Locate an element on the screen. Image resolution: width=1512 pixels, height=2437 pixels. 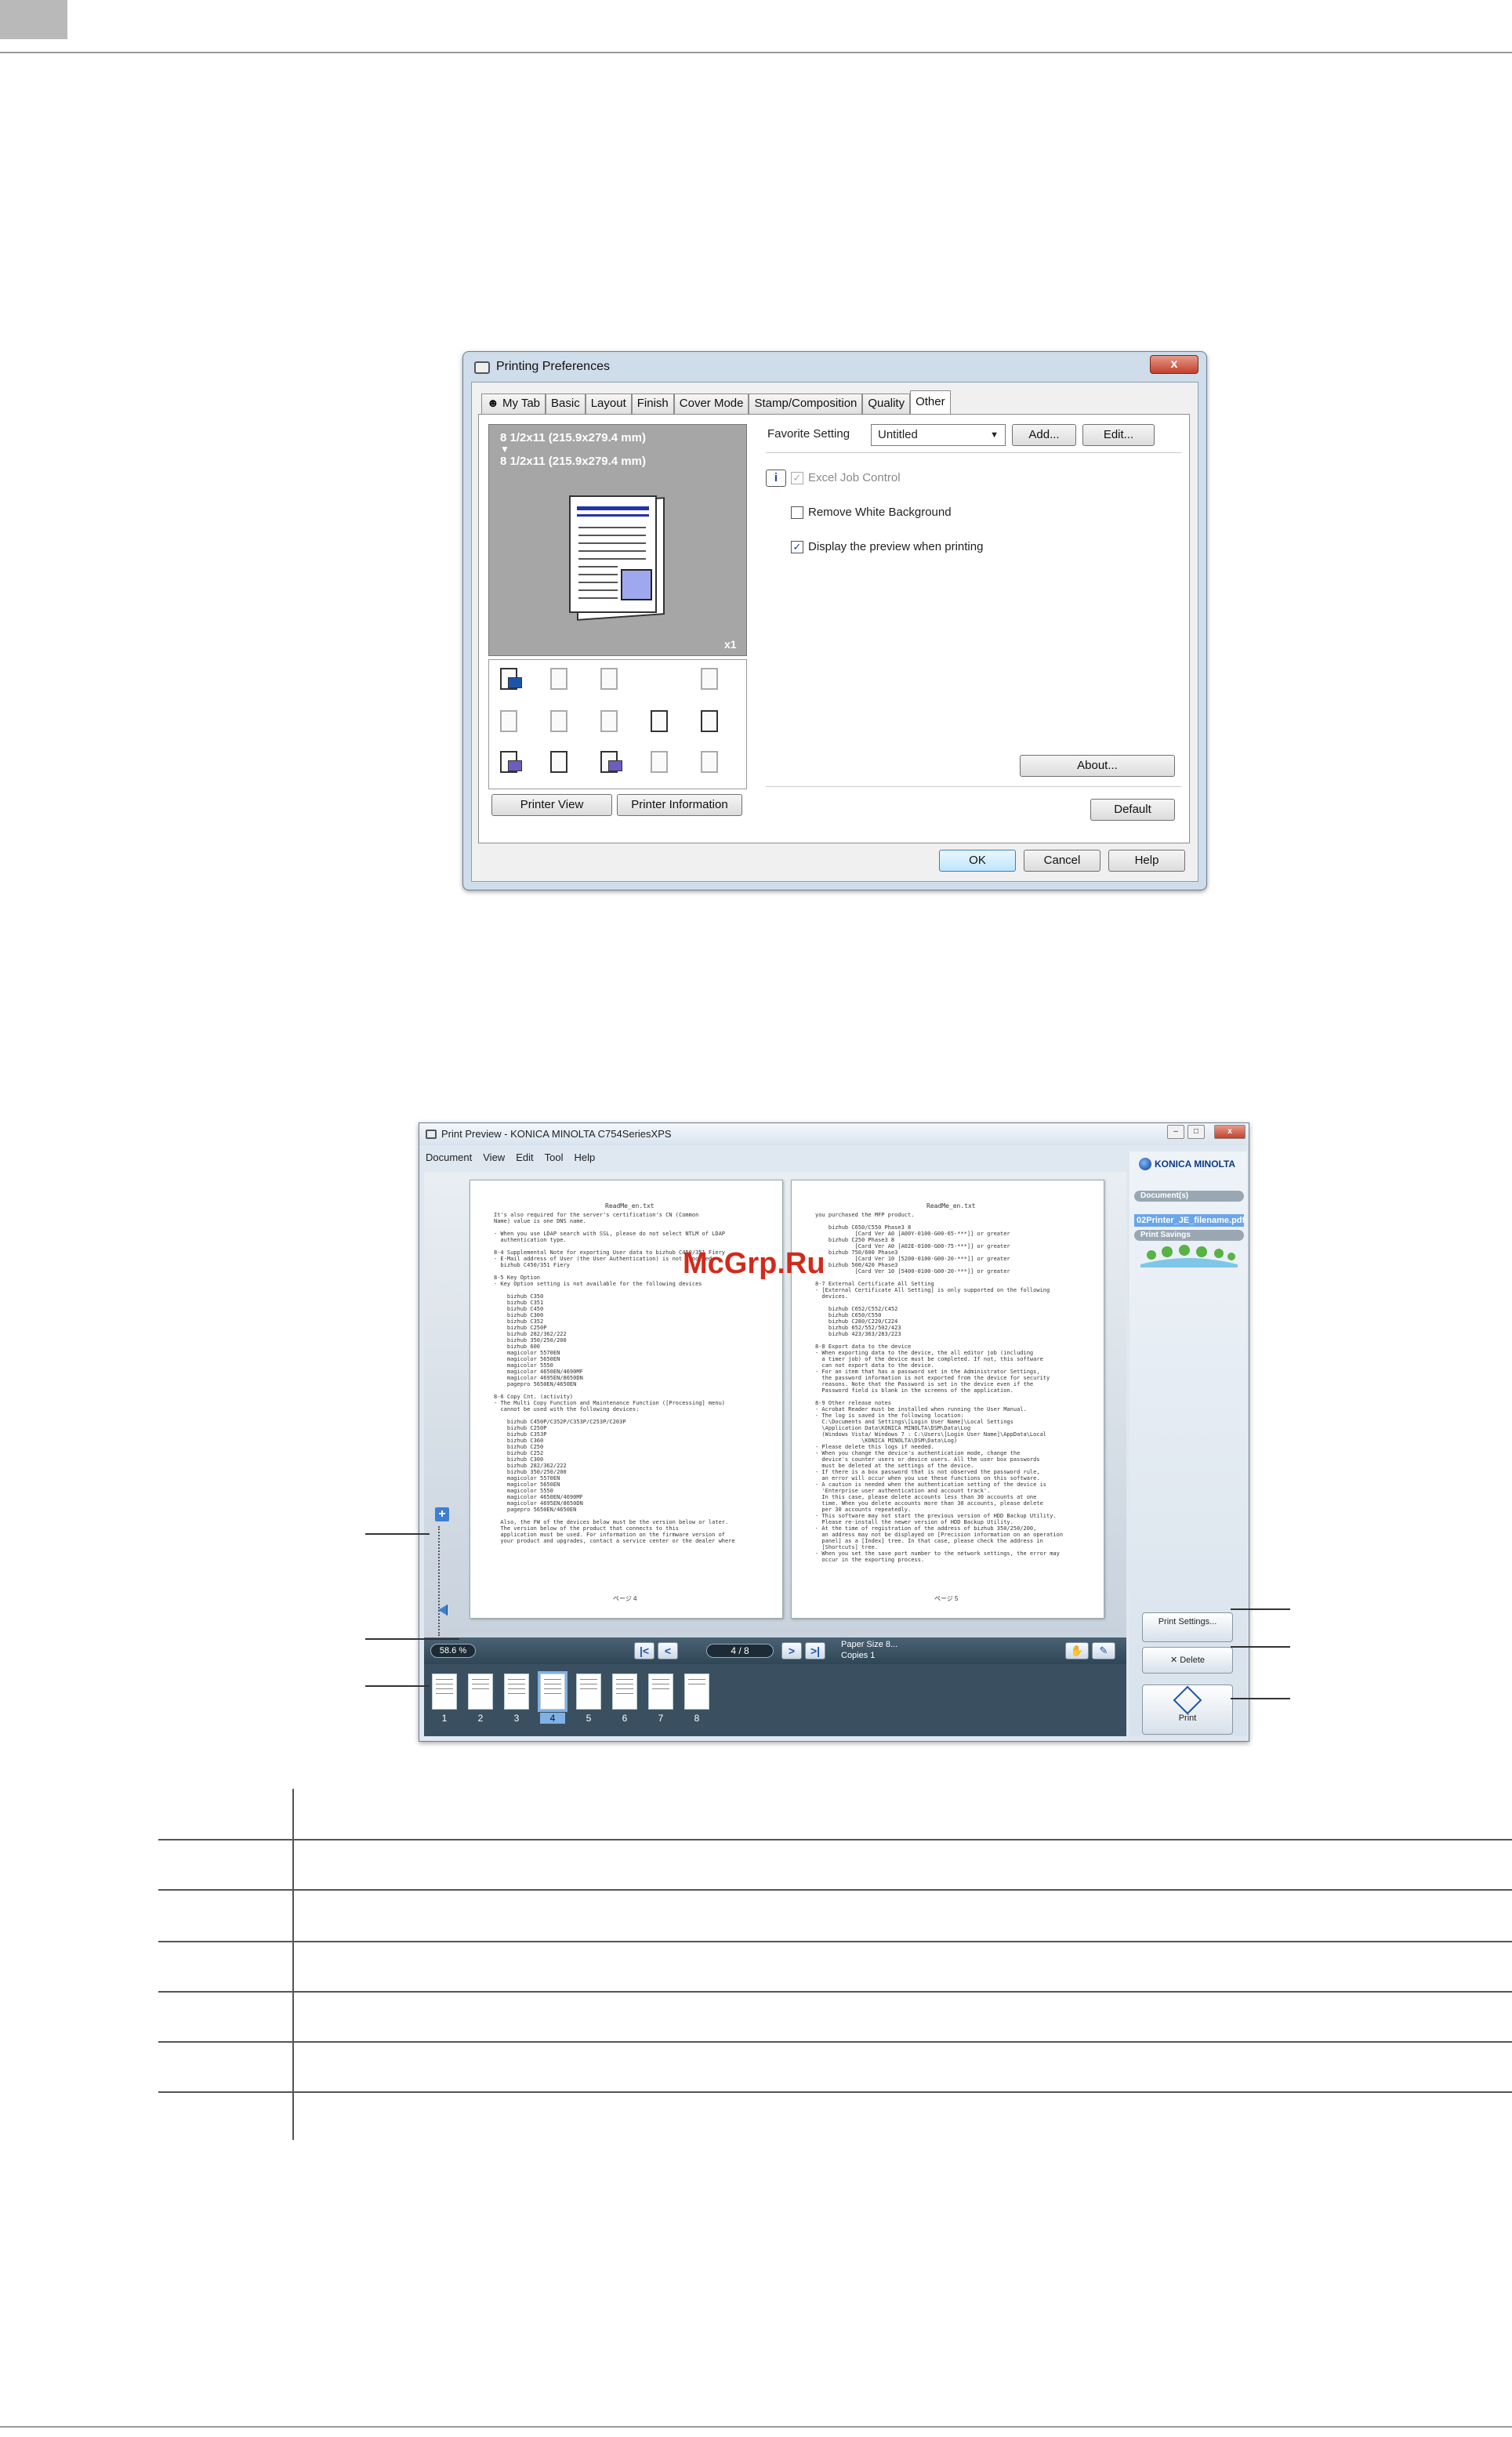
bottom-rule is located at coordinates (756, 2427).